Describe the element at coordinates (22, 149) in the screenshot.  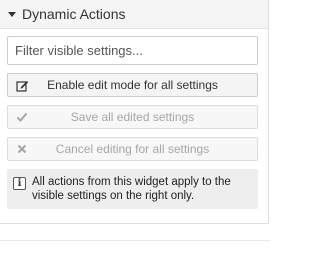
I see `close-icon` at that location.